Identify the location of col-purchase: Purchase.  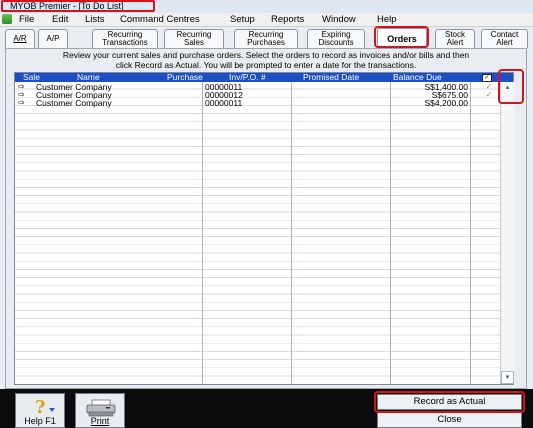
(185, 77).